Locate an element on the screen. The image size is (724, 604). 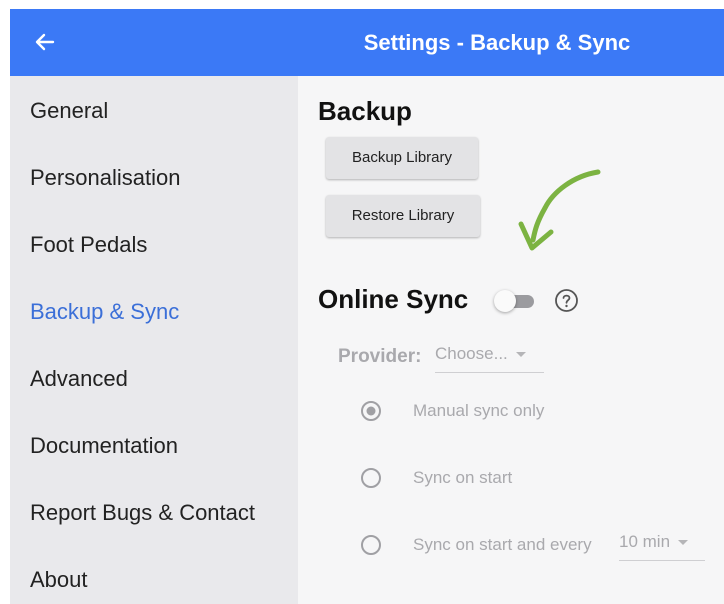
sidebar-item-report-bugs: Report Bugs & Contact is located at coordinates (142, 513).